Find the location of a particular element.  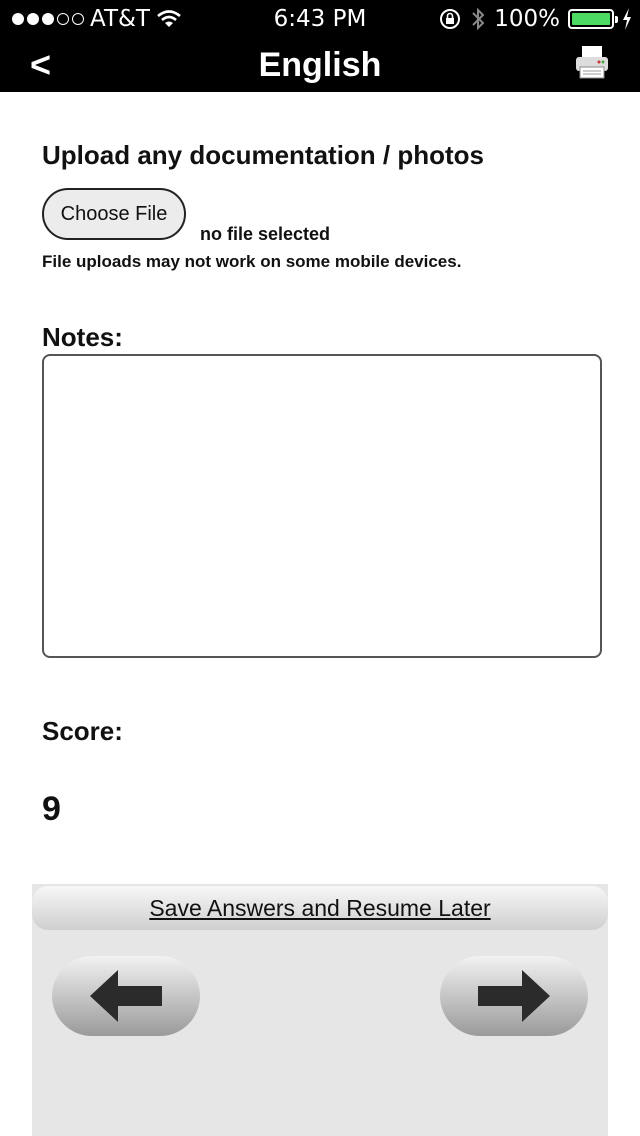

battery-icon is located at coordinates (593, 19).